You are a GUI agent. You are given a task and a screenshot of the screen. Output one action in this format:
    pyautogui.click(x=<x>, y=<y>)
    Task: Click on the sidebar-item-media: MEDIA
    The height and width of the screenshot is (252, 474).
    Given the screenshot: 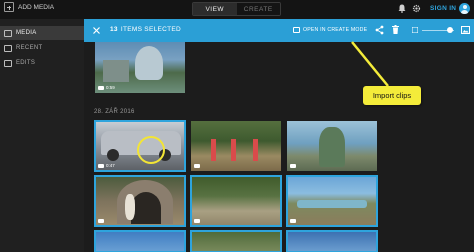 What is the action you would take?
    pyautogui.click(x=42, y=33)
    